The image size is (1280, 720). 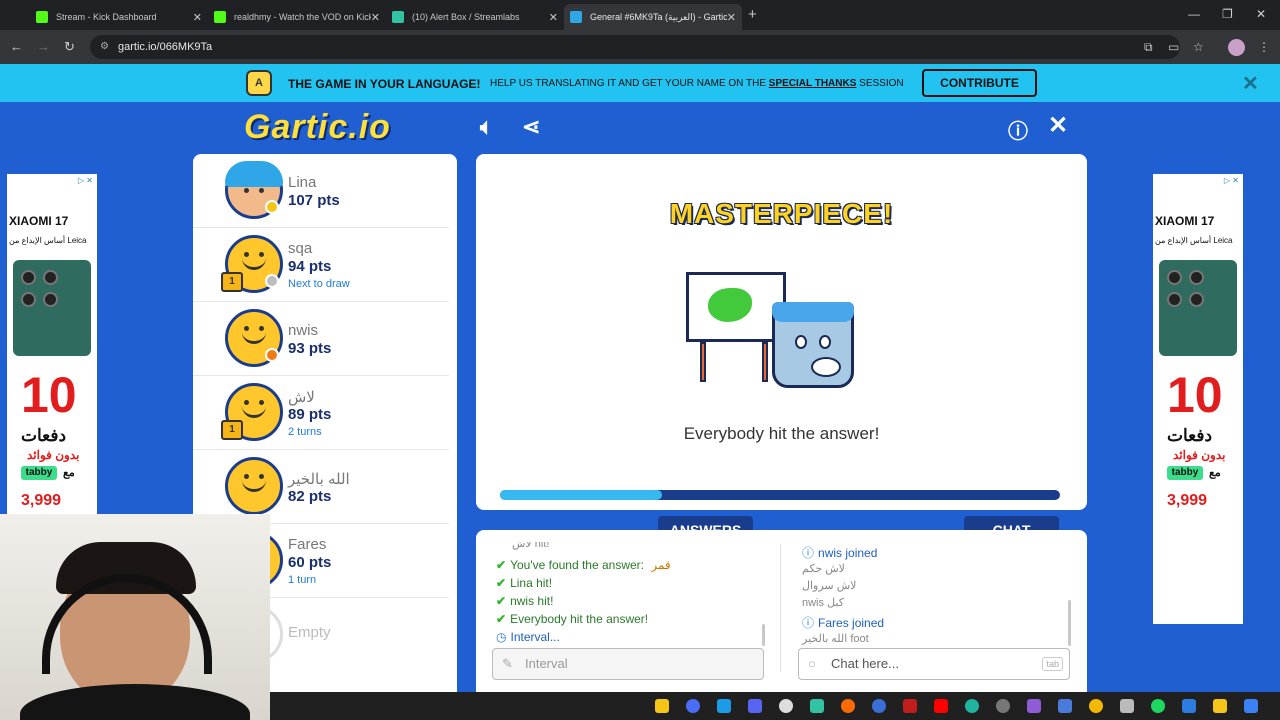 What do you see at coordinates (321, 487) in the screenshot?
I see `player-row: الله بالخير 82 pts` at bounding box center [321, 487].